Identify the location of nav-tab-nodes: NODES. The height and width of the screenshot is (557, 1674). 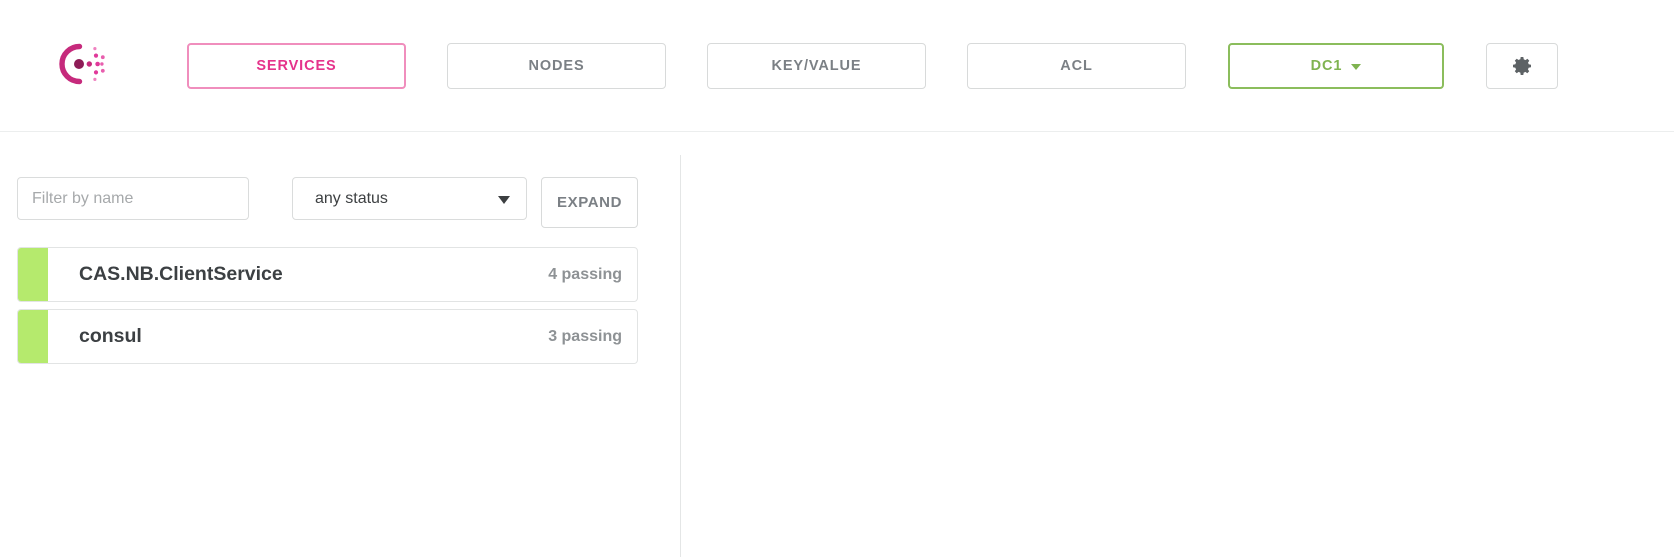
(556, 66).